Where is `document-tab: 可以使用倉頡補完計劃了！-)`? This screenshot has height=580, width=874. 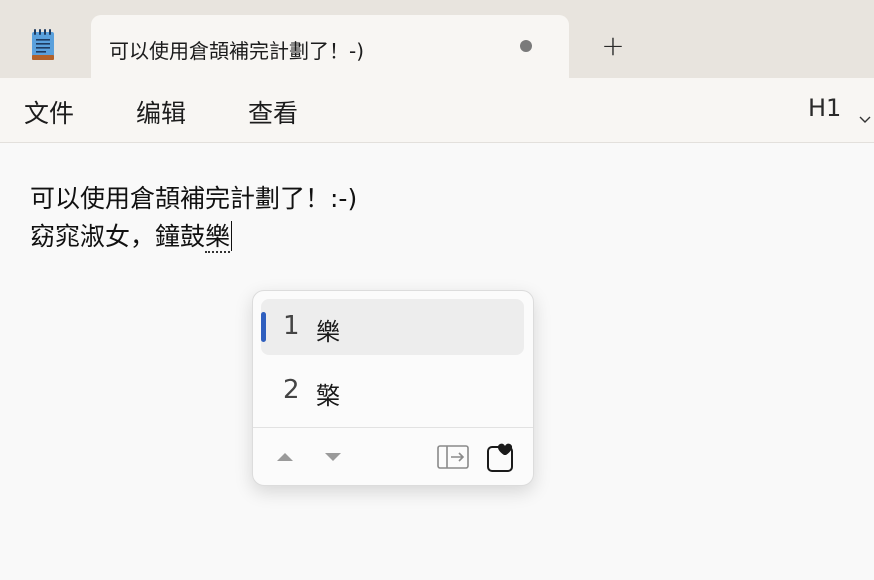 document-tab: 可以使用倉頡補完計劃了！-) is located at coordinates (330, 46).